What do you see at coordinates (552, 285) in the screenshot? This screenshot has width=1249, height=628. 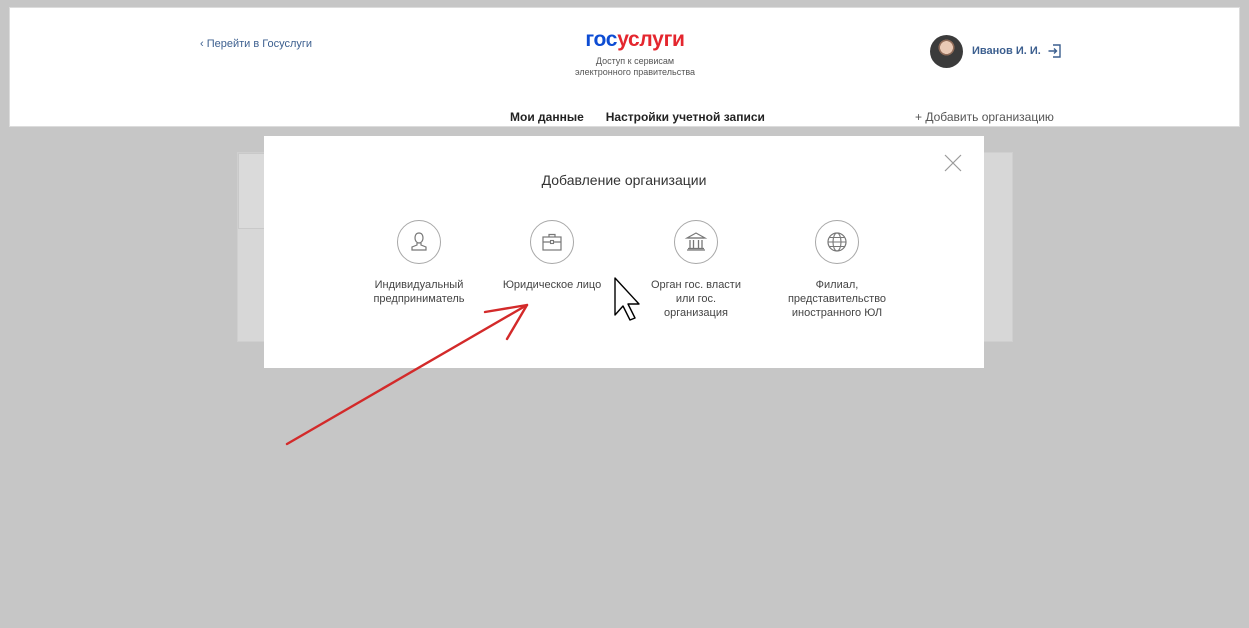 I see `option-label: Юридическое лицо` at bounding box center [552, 285].